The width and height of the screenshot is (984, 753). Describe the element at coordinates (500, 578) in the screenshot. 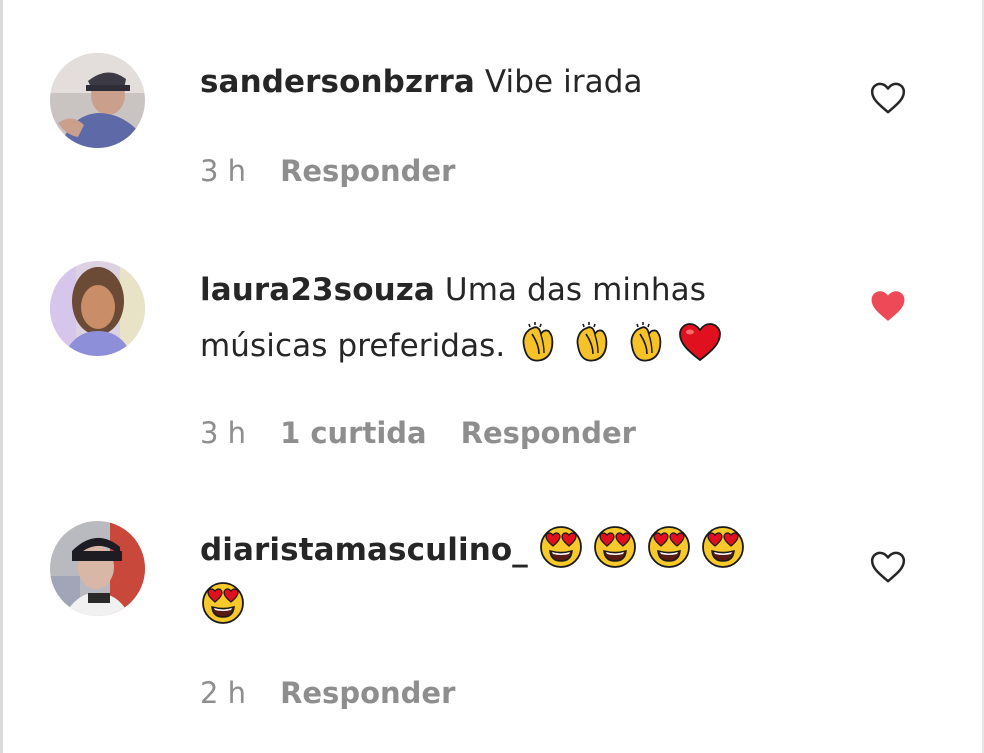

I see `comment-text: diaristamasculino_` at that location.